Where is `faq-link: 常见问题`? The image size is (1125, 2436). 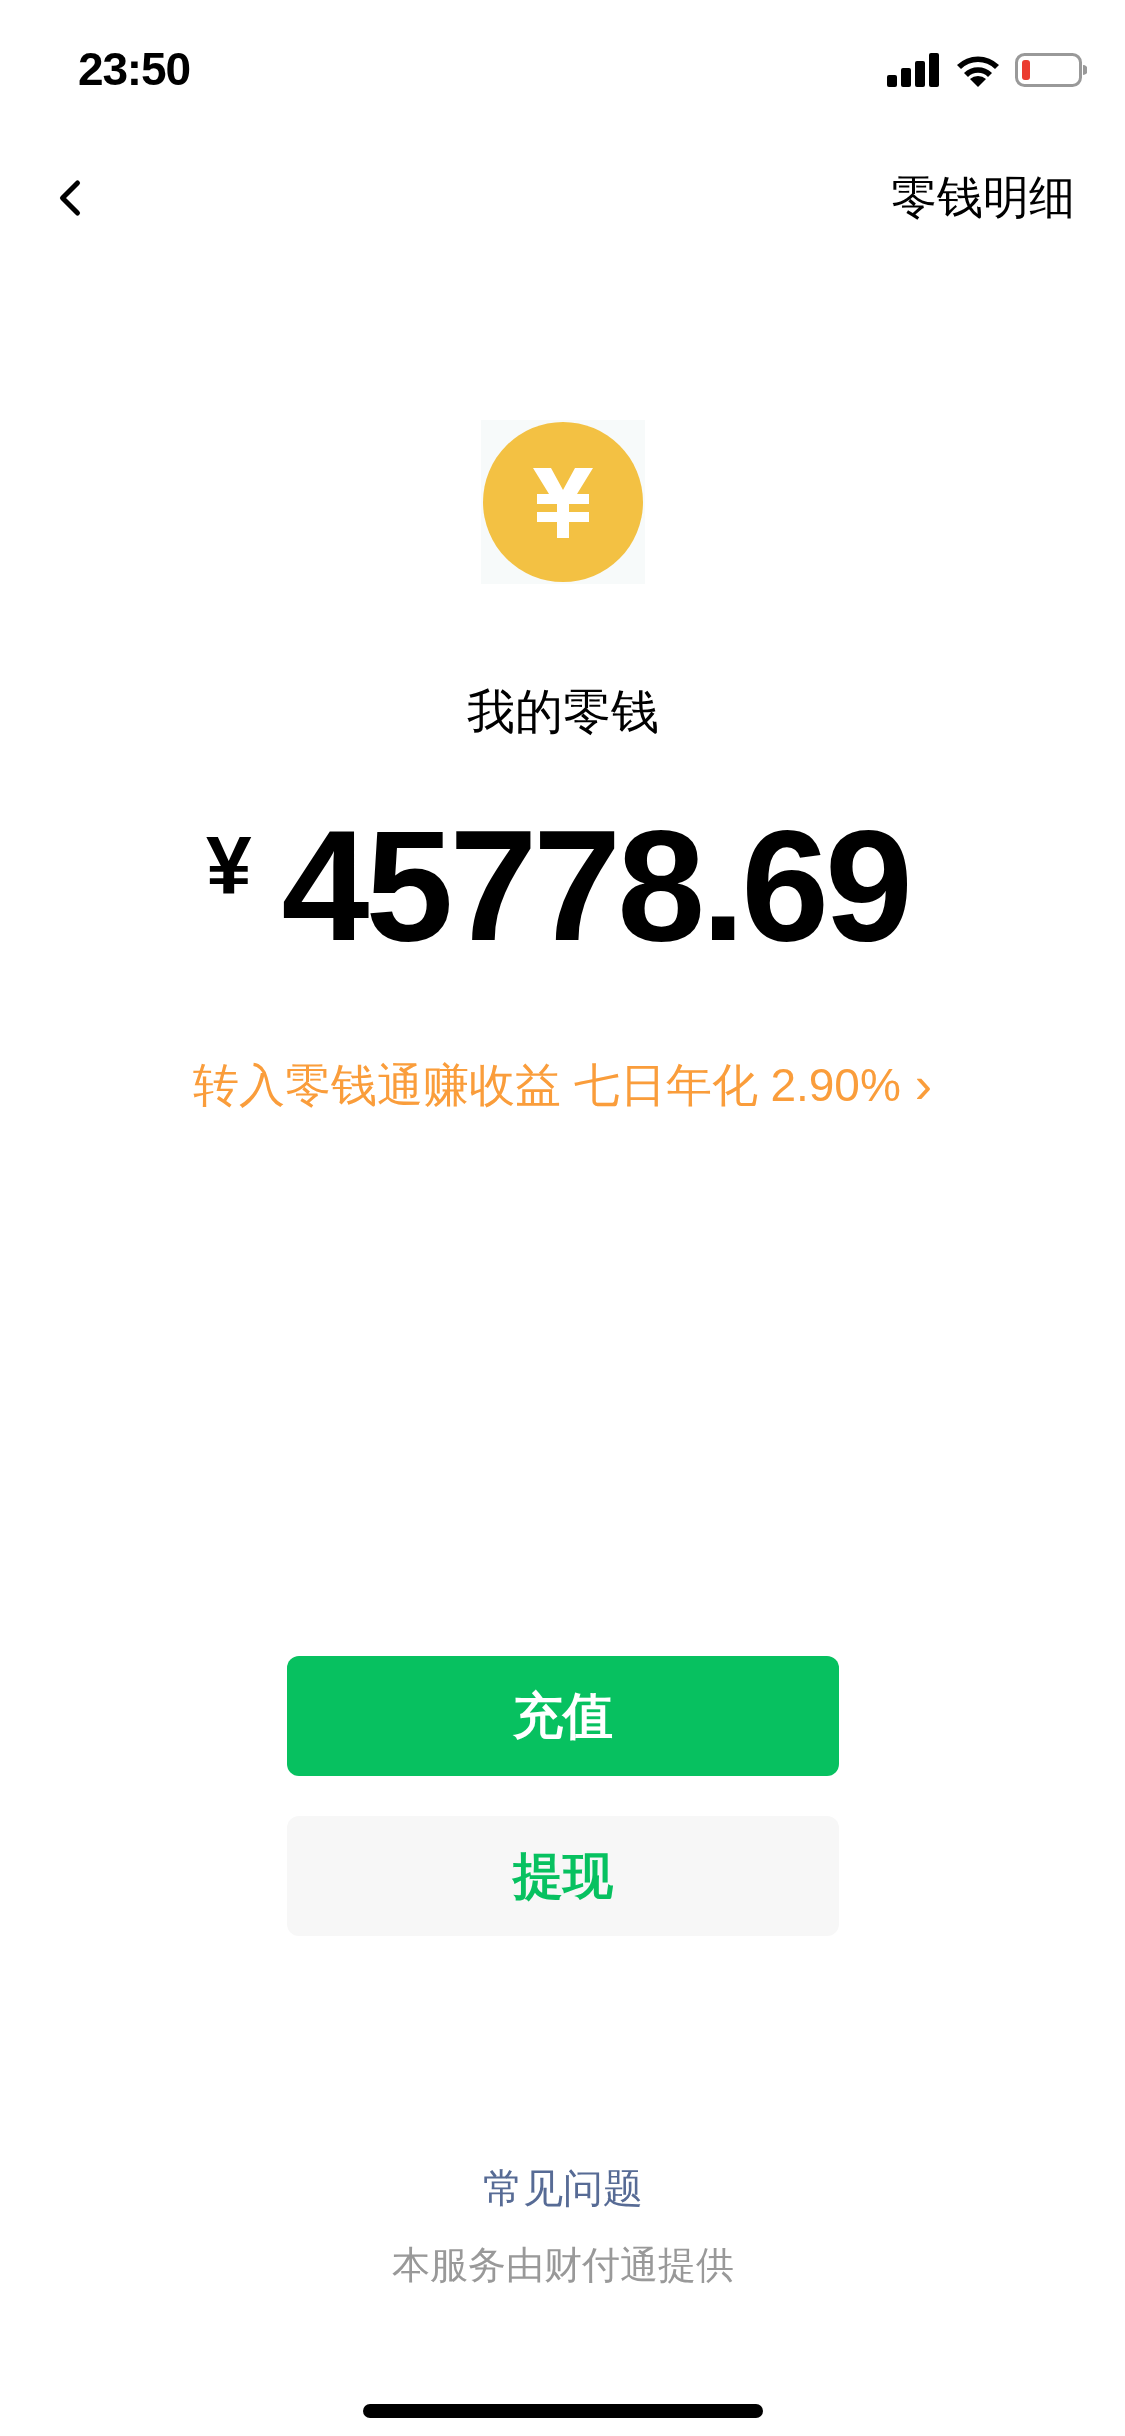 faq-link: 常见问题 is located at coordinates (562, 2188).